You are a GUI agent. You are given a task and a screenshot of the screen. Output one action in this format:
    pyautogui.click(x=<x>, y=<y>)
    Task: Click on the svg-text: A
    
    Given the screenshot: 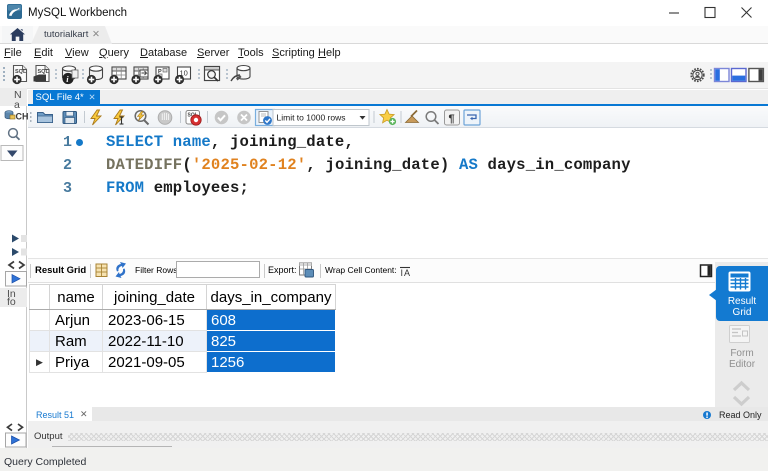 What is the action you would take?
    pyautogui.click(x=407, y=273)
    